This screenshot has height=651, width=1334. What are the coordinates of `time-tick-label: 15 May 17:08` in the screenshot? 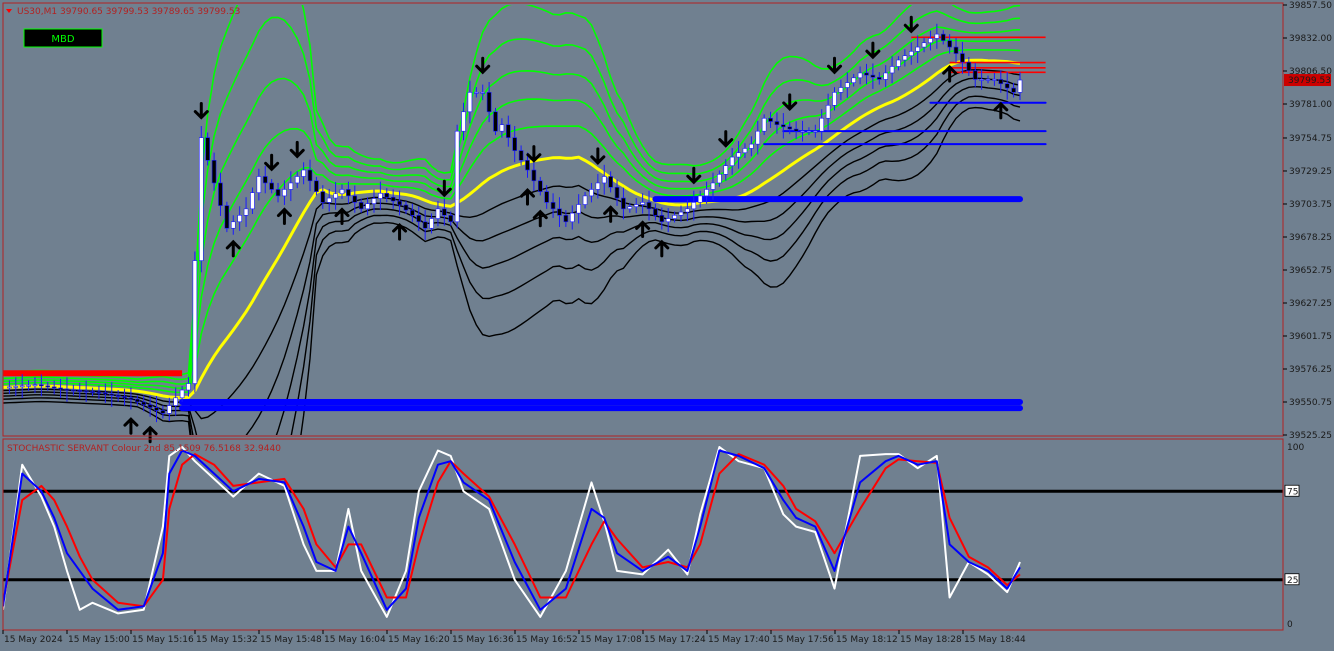 It's located at (611, 640).